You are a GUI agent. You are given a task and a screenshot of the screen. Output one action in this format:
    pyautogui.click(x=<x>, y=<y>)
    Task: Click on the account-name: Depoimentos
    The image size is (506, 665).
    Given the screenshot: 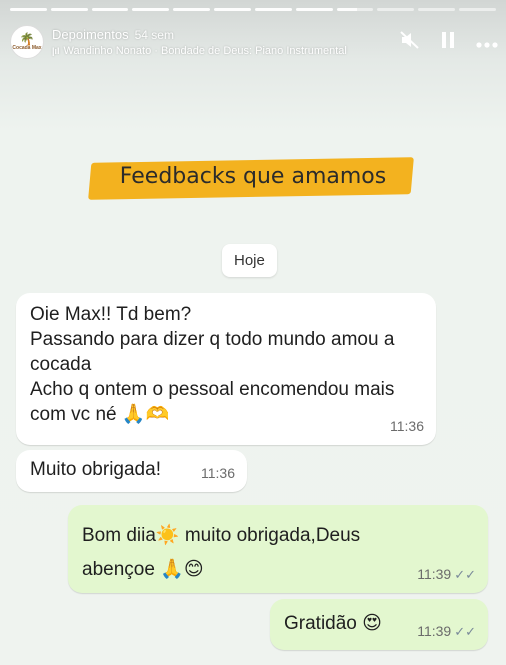 What is the action you would take?
    pyautogui.click(x=90, y=34)
    